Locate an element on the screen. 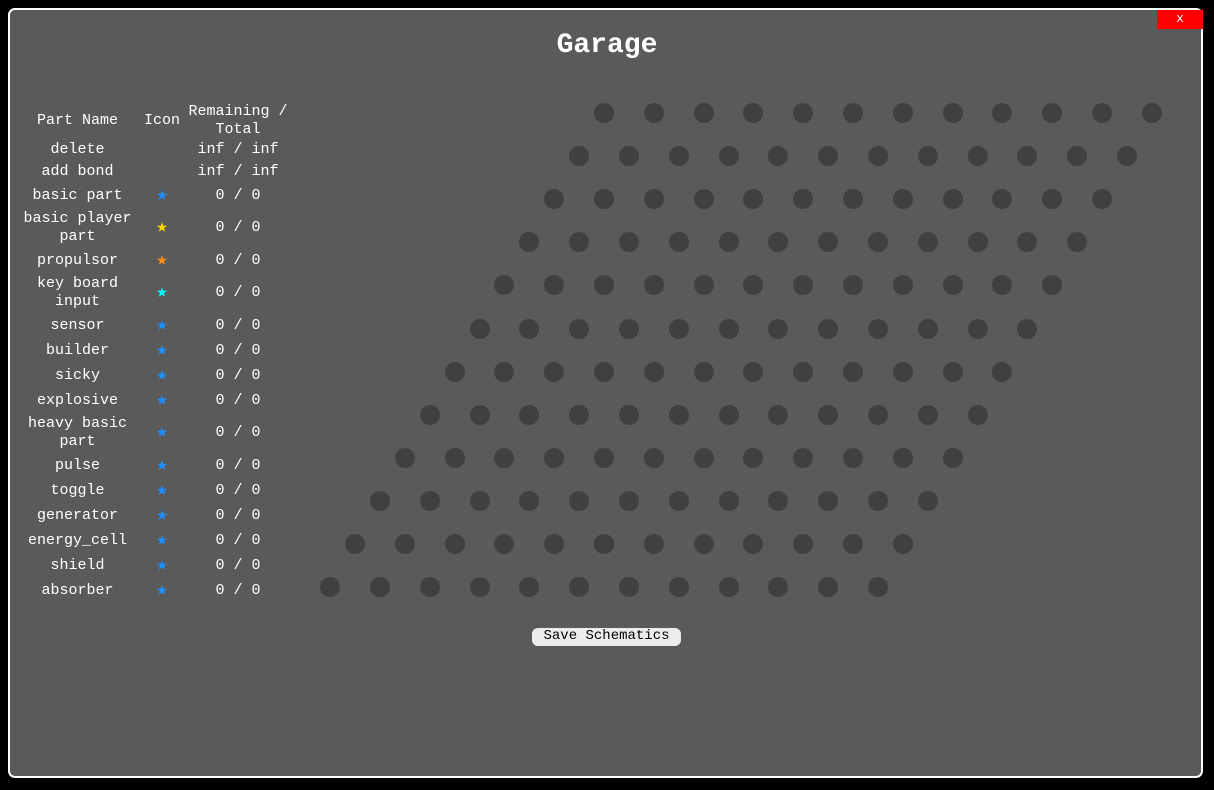  table-row: sicky ★ 0 / 0 is located at coordinates (153, 375).